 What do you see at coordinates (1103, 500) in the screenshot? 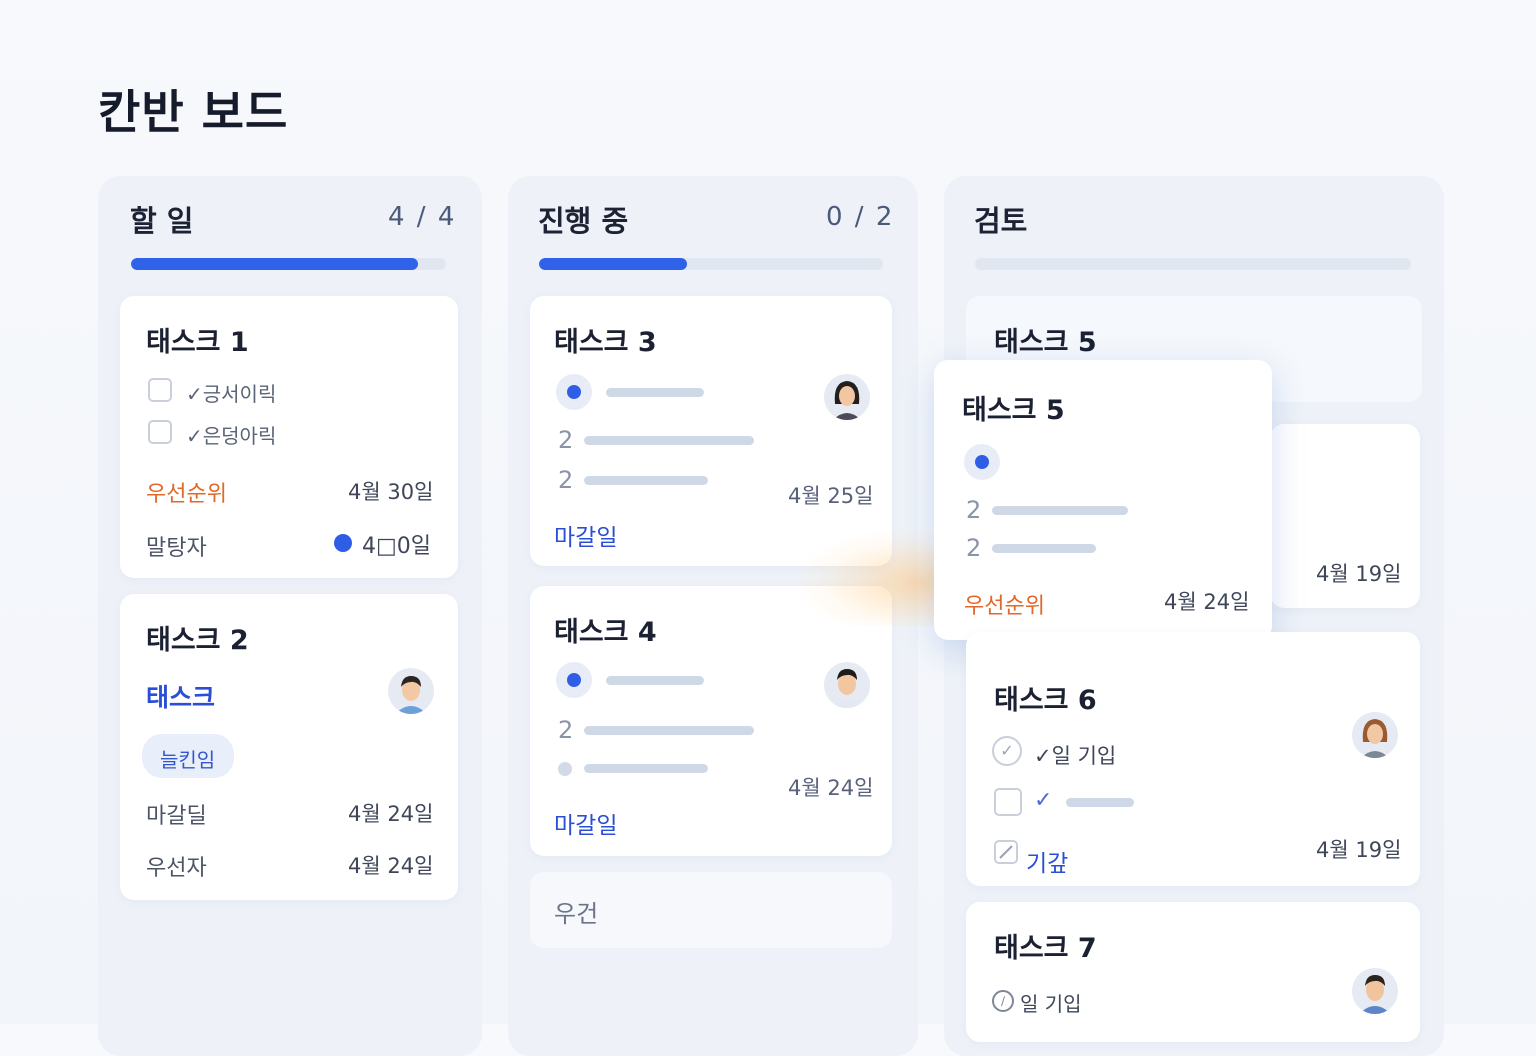
I see `task-card-5-dragging: 태스크 5 2 2 우선순위 4월 24일` at bounding box center [1103, 500].